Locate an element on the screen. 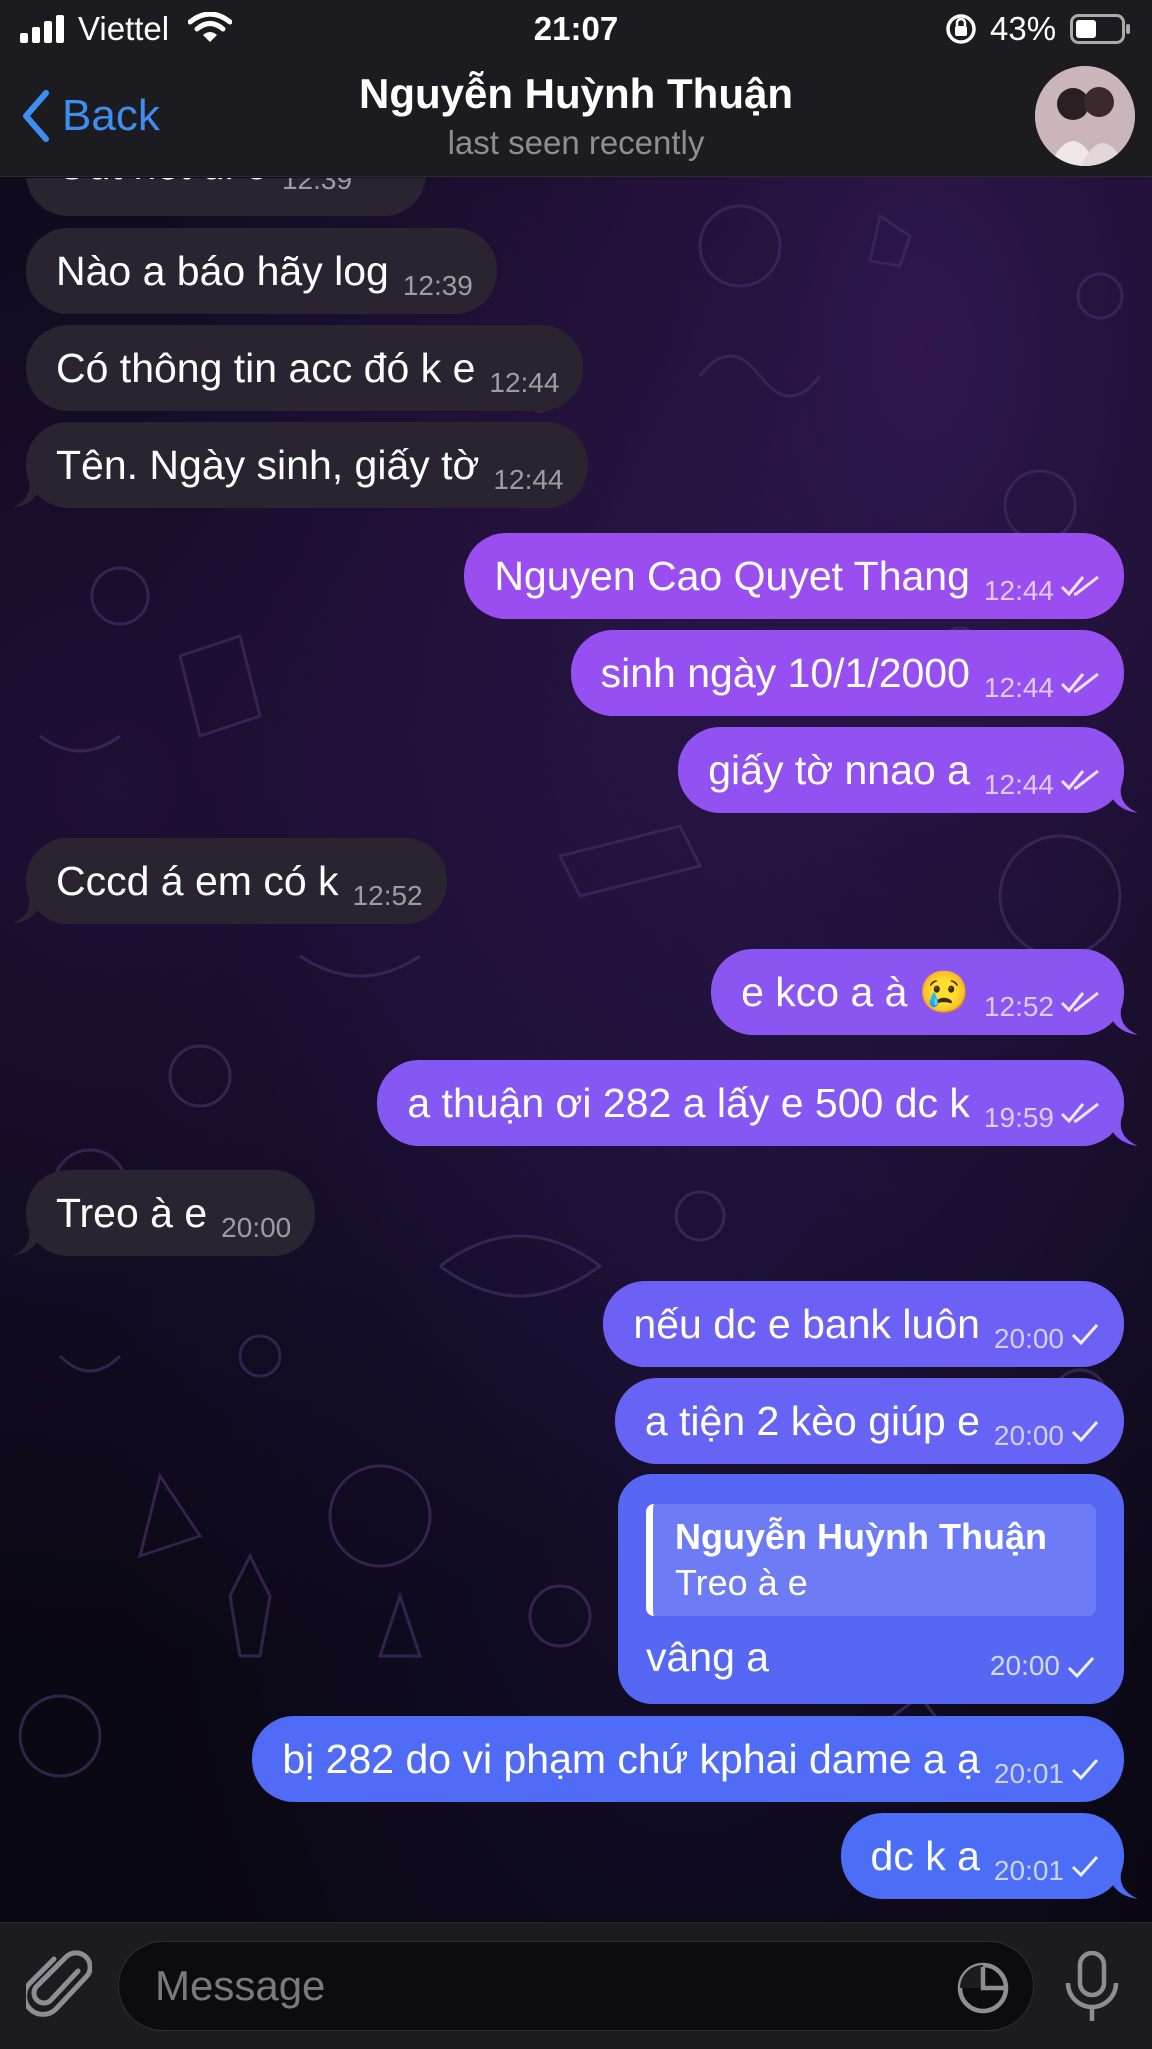  message-text: Tên. Ngày sinh, giấy tờ is located at coordinates (268, 465).